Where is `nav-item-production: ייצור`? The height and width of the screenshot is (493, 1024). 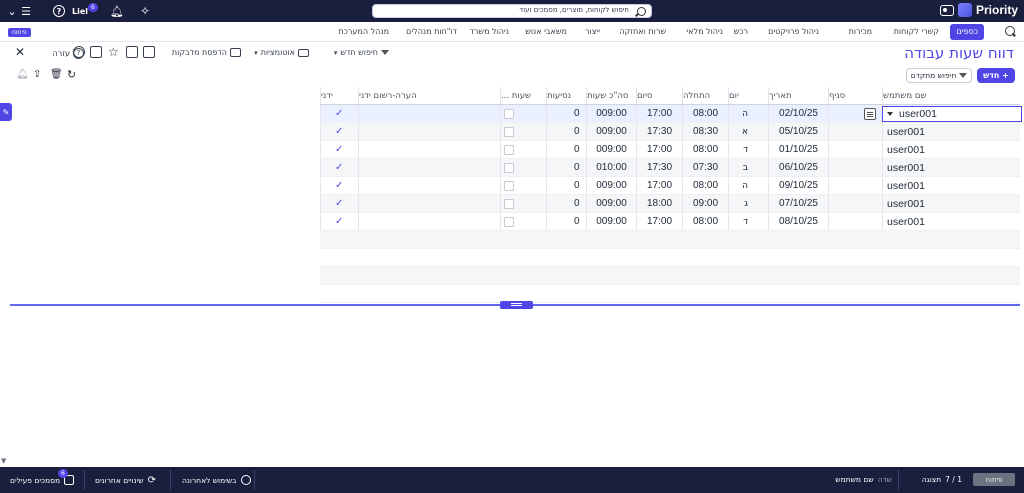
nav-item-production: ייצור is located at coordinates (592, 31).